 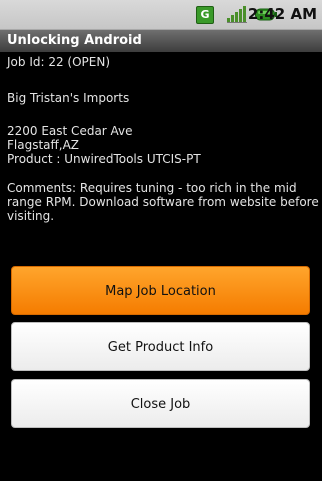 What do you see at coordinates (74, 40) in the screenshot?
I see `app-title: Unlocking Android` at bounding box center [74, 40].